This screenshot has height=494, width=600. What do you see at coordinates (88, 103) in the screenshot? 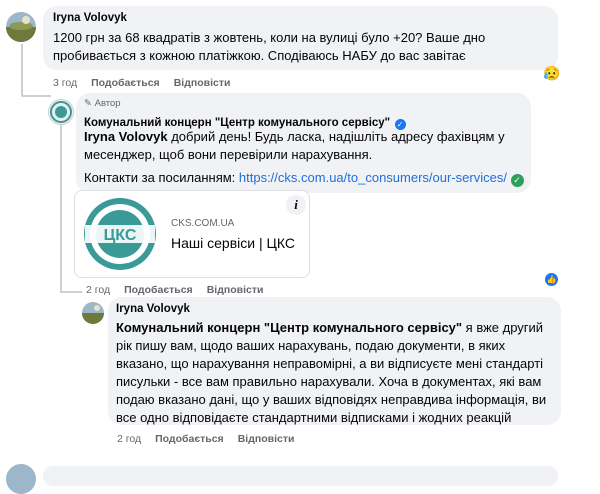
I see `pencil-icon: ✎` at bounding box center [88, 103].